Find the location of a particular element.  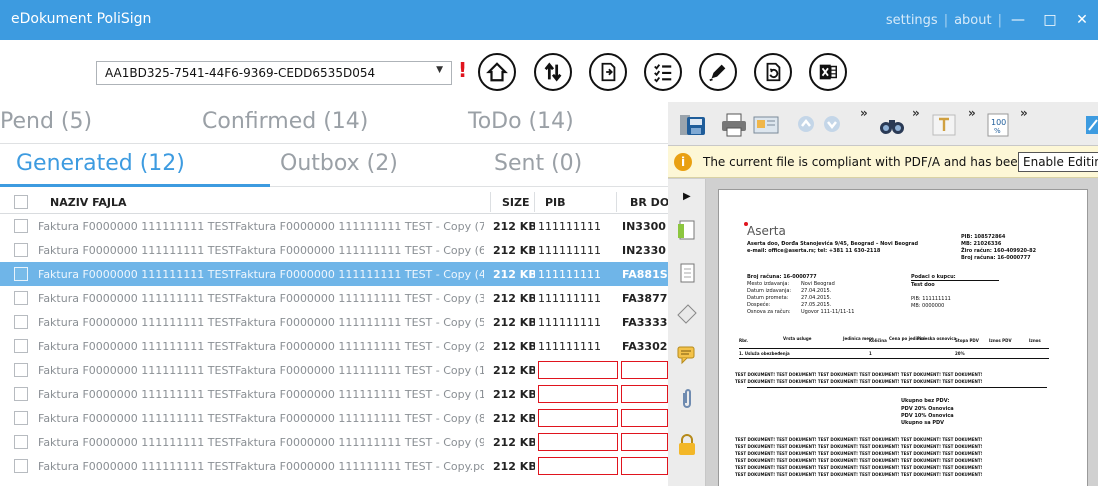

document-select: AA1BD325-7541-44F6-9369-CEDD6535D054 ▼ is located at coordinates (274, 73).